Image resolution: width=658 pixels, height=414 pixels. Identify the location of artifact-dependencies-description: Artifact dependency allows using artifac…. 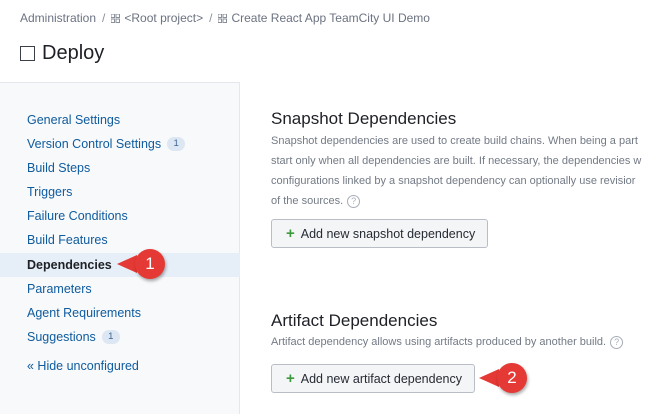
(447, 342).